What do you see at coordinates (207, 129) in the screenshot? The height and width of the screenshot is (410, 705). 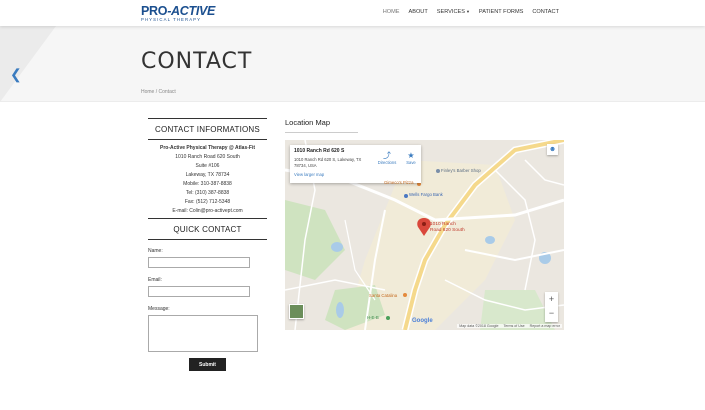 I see `contact-info-heading: CONTACT INFORMATIONS` at bounding box center [207, 129].